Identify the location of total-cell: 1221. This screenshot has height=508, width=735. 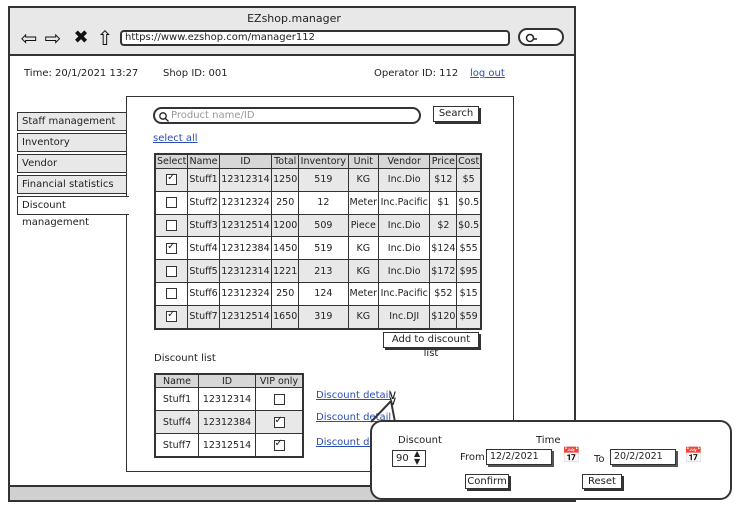
(285, 271).